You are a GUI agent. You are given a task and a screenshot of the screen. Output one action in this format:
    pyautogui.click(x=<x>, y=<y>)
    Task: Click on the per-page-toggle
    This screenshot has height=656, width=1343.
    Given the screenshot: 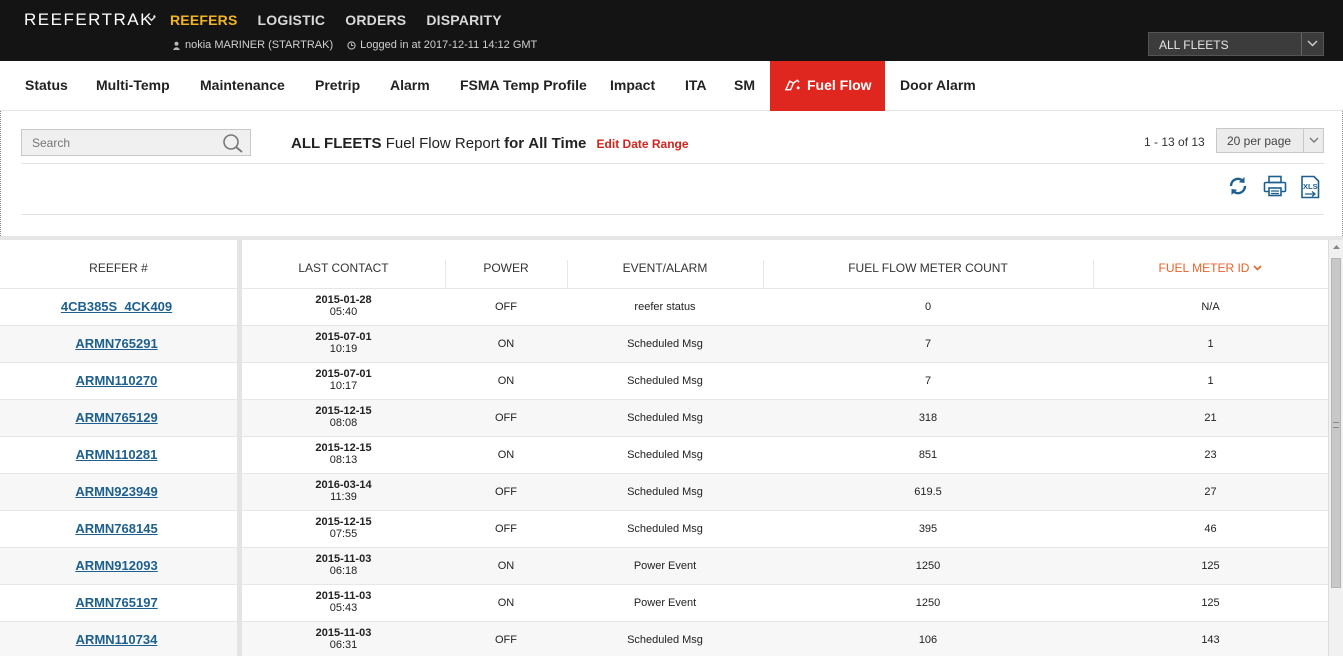 What is the action you would take?
    pyautogui.click(x=1313, y=140)
    